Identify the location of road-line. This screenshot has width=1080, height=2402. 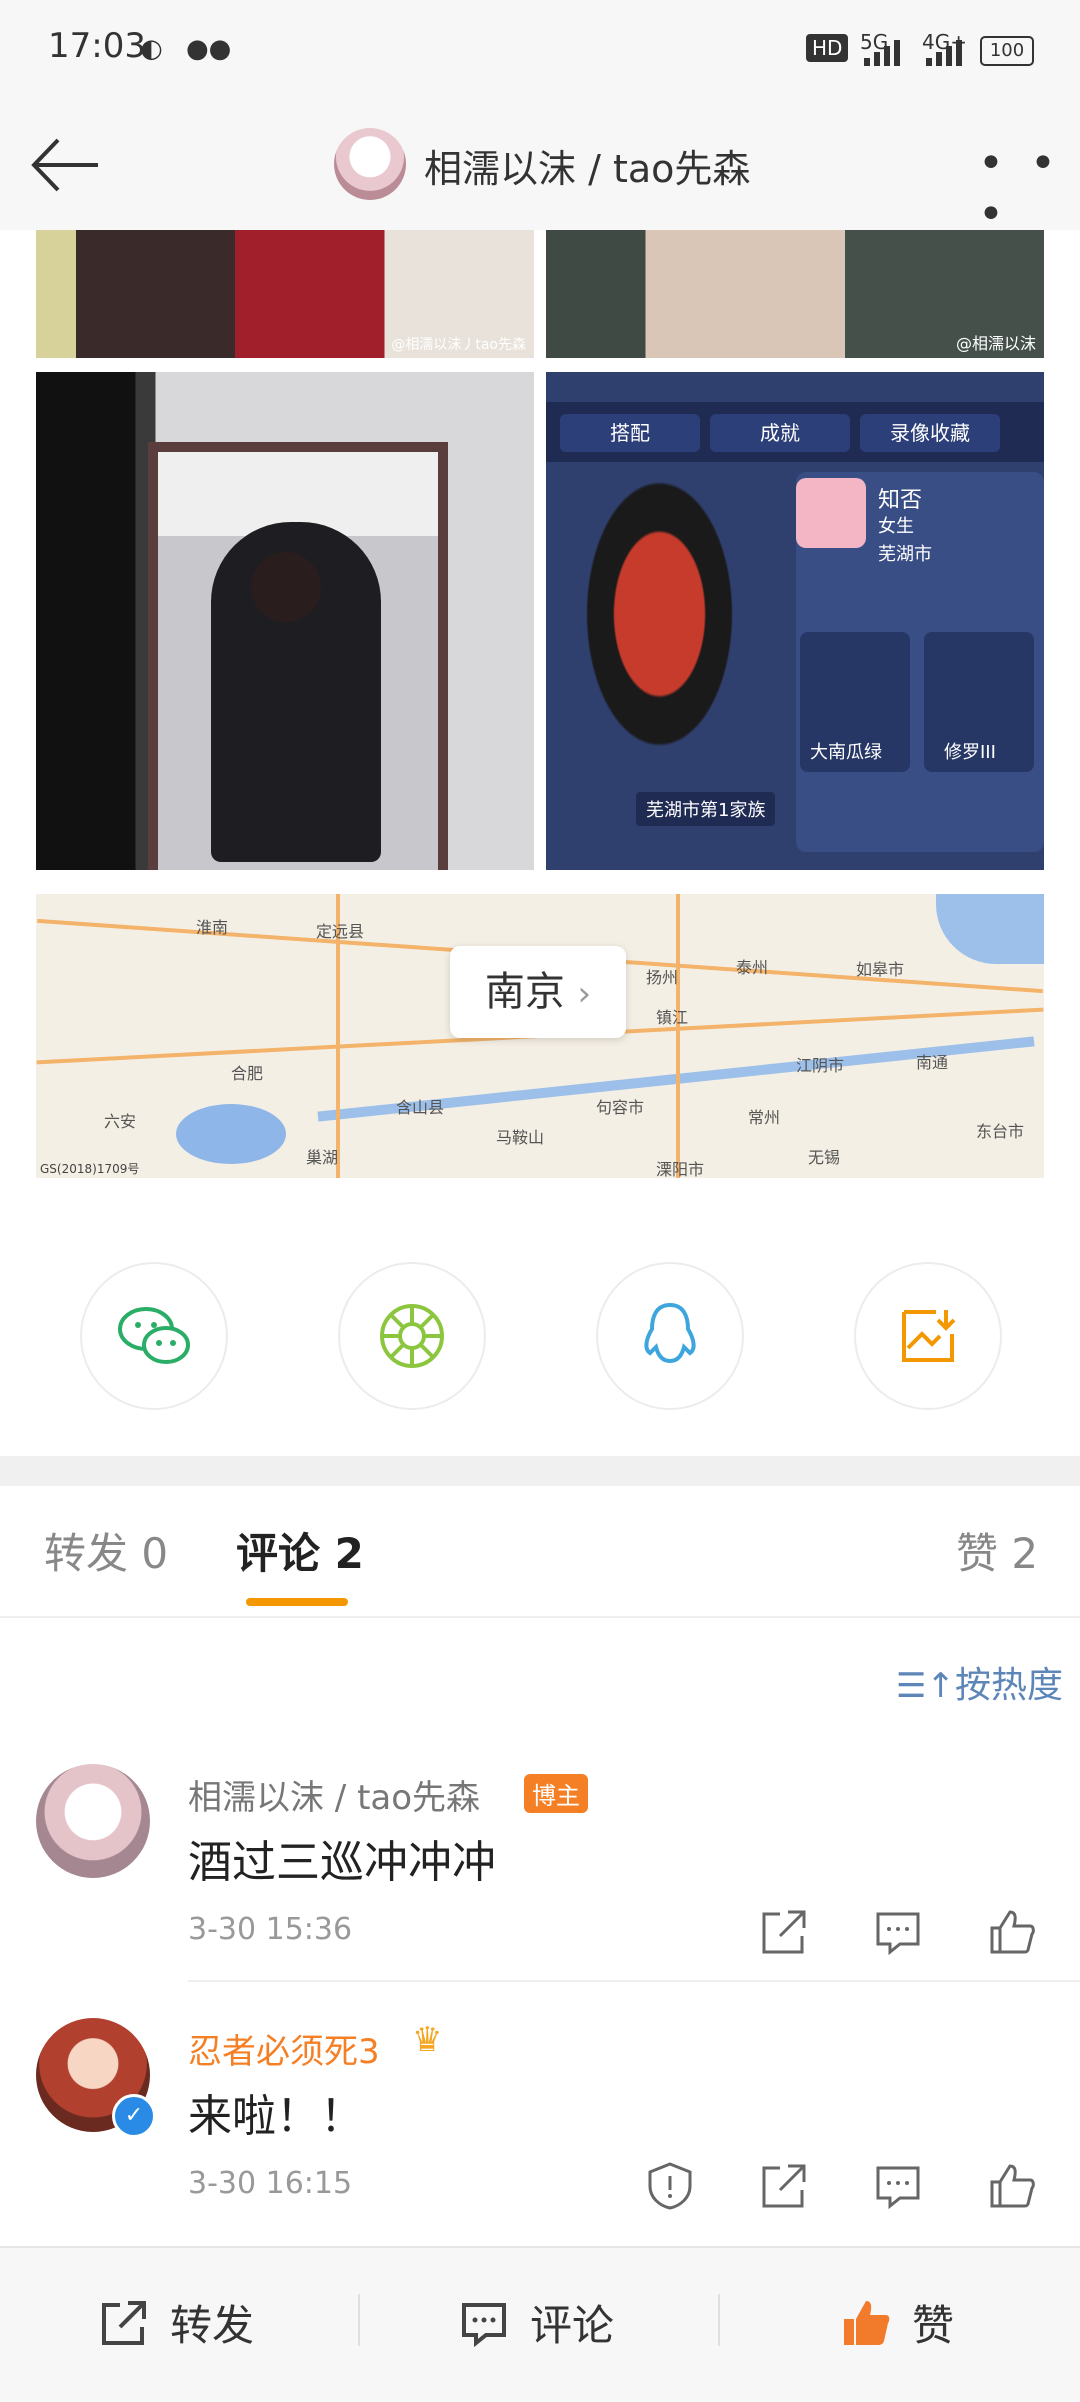
(678, 1036).